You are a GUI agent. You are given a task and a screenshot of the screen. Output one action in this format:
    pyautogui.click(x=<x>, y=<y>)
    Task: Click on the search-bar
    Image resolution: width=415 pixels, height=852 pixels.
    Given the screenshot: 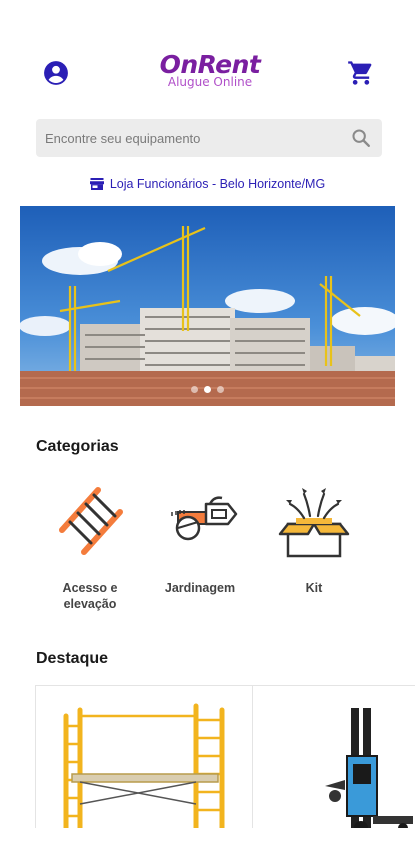 What is the action you would take?
    pyautogui.click(x=209, y=138)
    